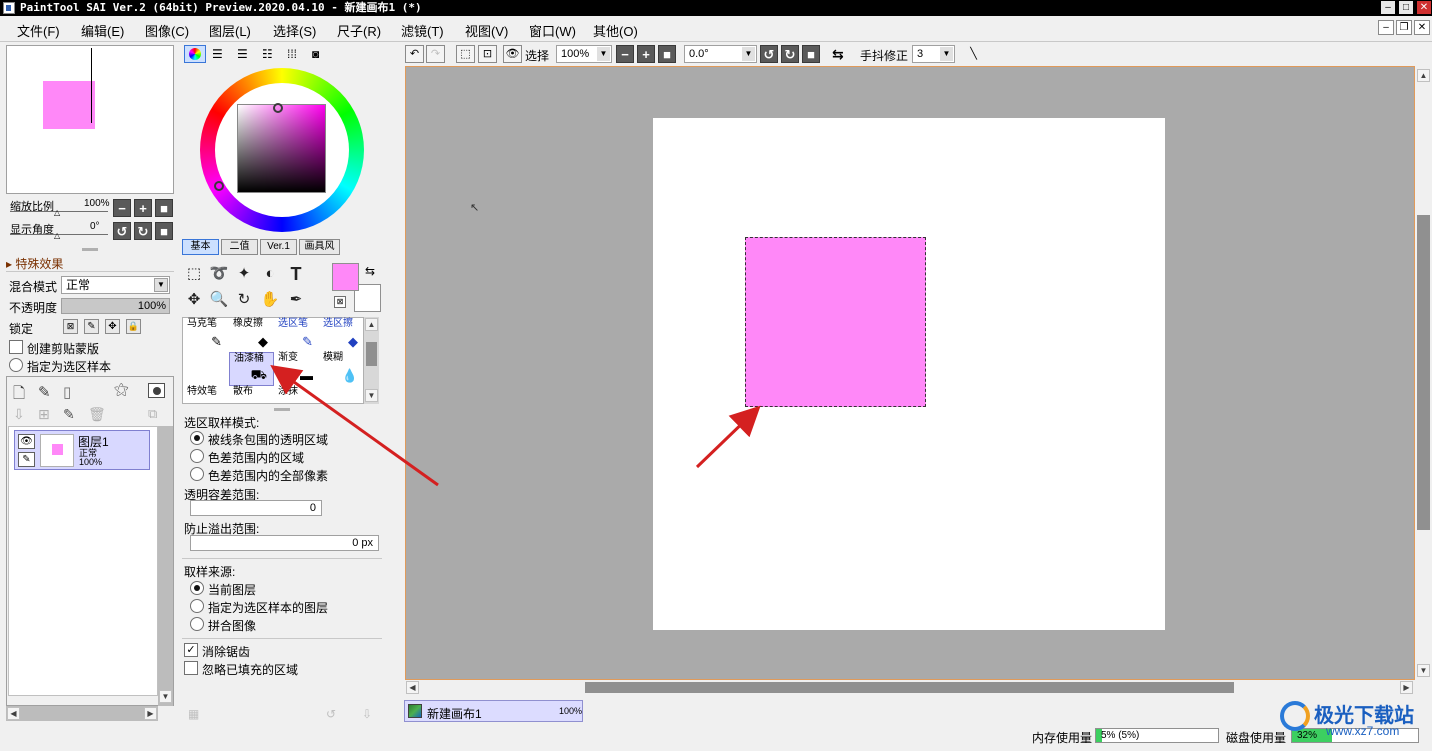  I want to click on lock-transparency-icon: ⊠, so click(70, 326).